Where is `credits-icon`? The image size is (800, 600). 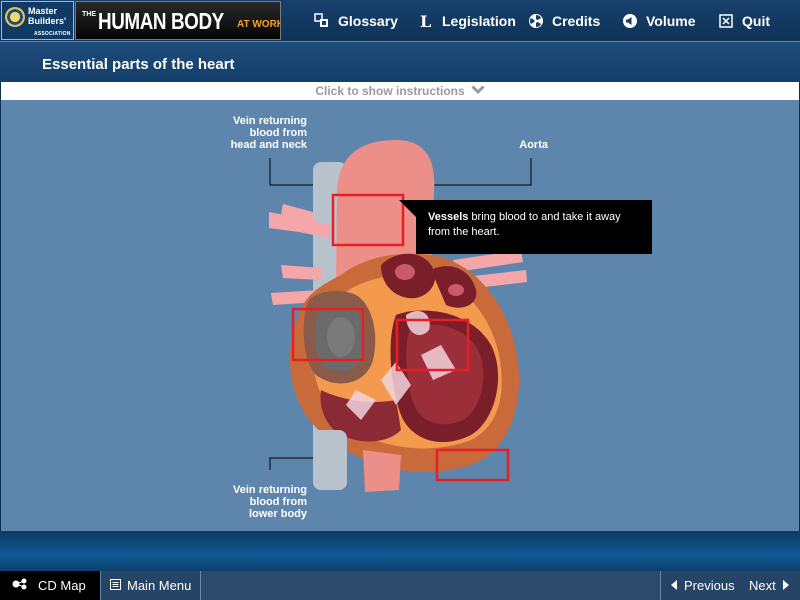
credits-icon is located at coordinates (536, 21).